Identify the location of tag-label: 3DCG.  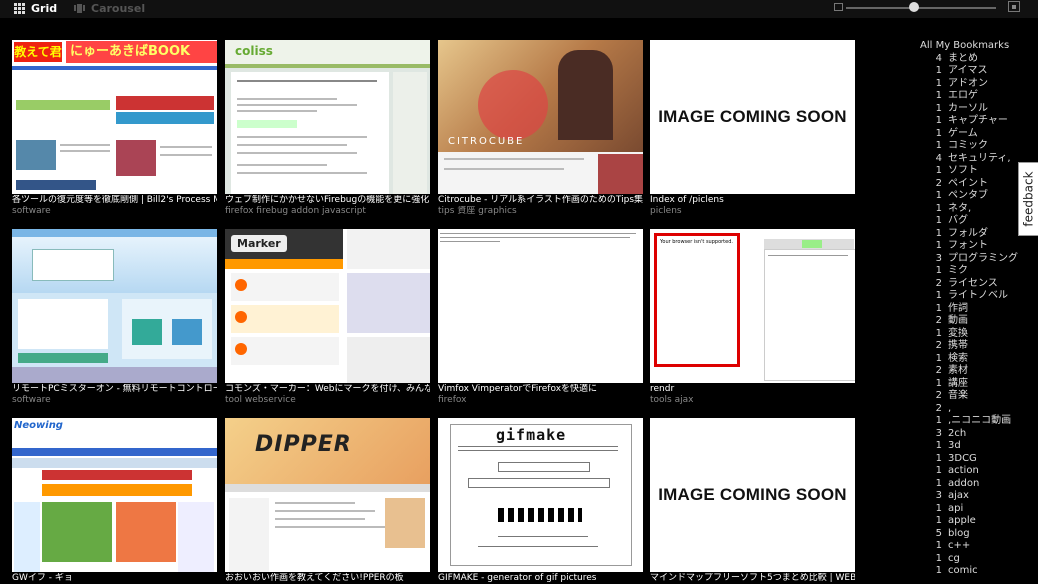
(962, 459).